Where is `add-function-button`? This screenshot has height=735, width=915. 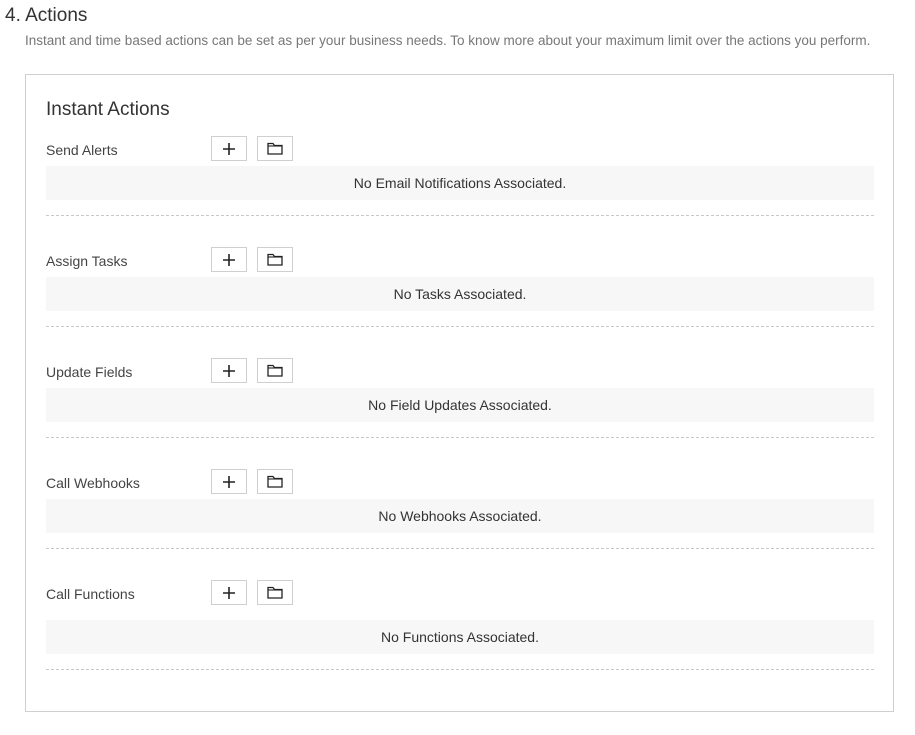 add-function-button is located at coordinates (229, 592).